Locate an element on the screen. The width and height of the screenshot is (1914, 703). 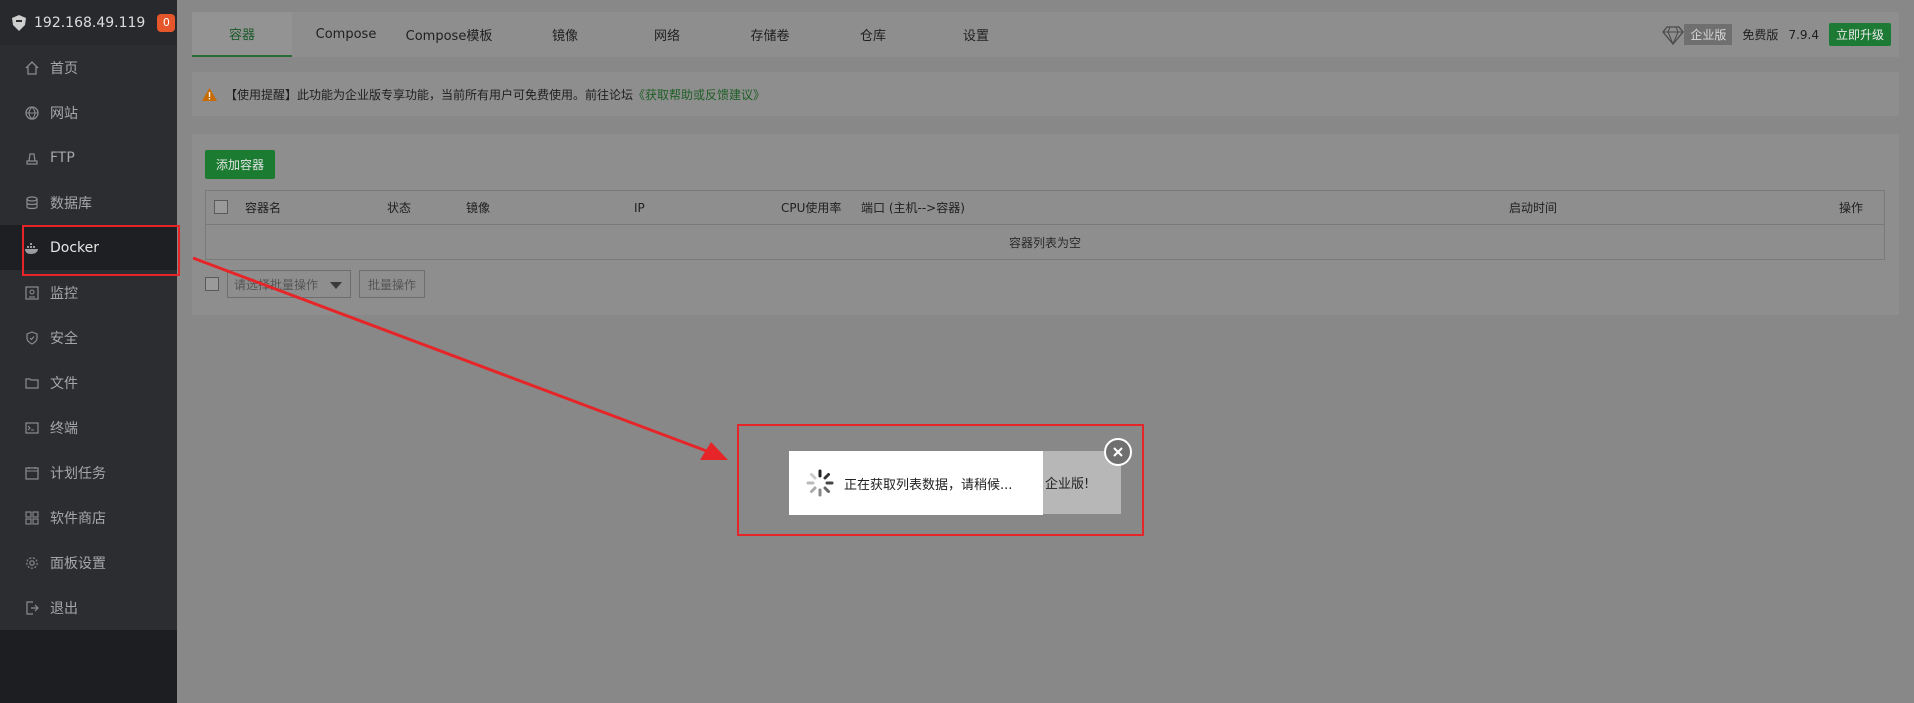
enterprise-tip-text: 企业版! is located at coordinates (1067, 484).